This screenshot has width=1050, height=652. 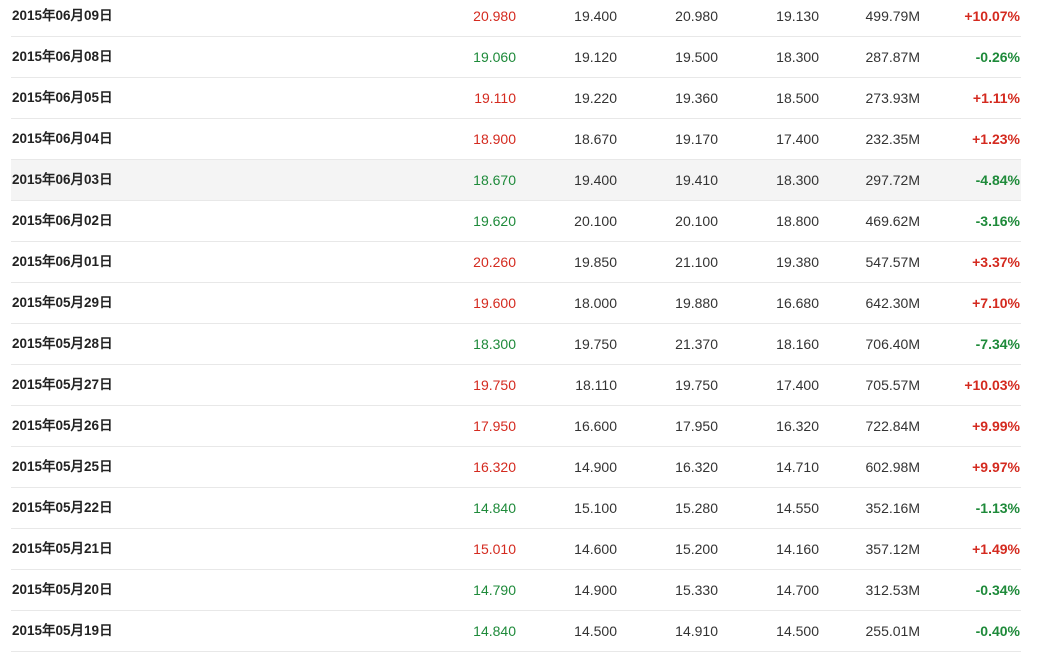 What do you see at coordinates (595, 344) in the screenshot?
I see `cell-open: 19.750` at bounding box center [595, 344].